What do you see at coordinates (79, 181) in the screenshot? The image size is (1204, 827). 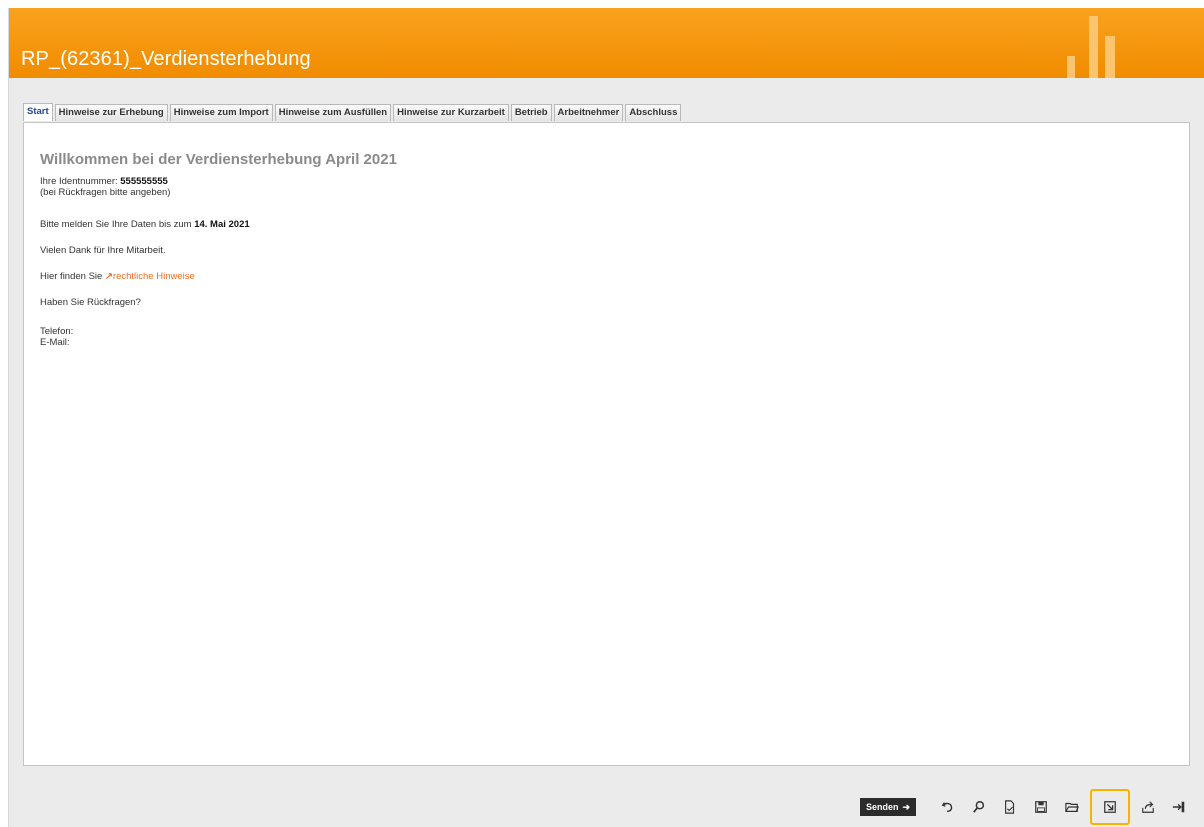 I see `ident-label: Ihre Identnummer:` at bounding box center [79, 181].